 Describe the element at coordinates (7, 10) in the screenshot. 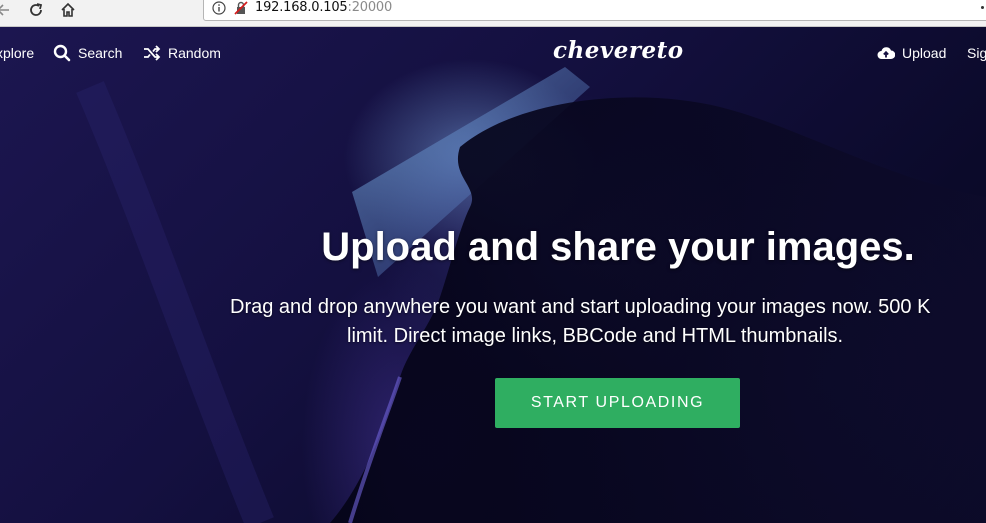

I see `back-arrow-icon` at that location.